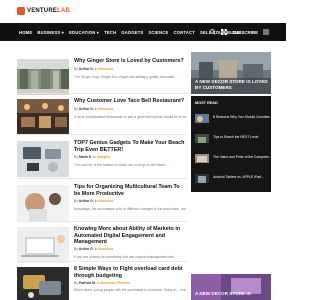 The image size is (320, 300). What do you see at coordinates (213, 32) in the screenshot?
I see `search-icon` at bounding box center [213, 32].